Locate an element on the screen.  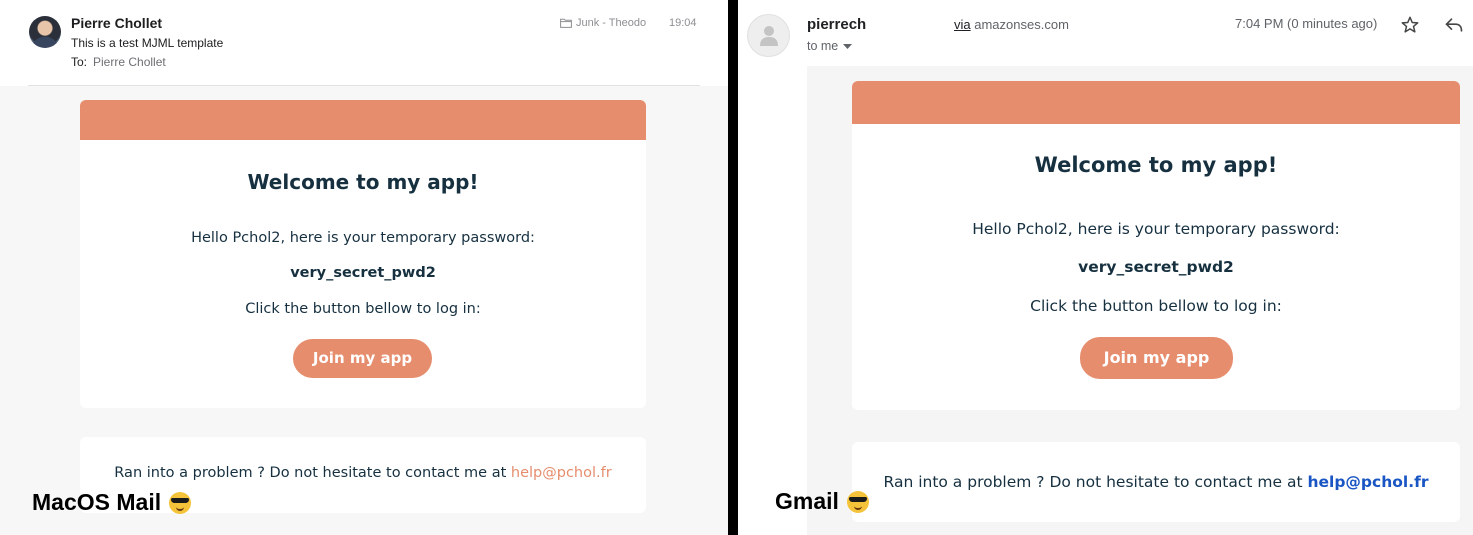
recipient-name: Pierre Chollet is located at coordinates (129, 62).